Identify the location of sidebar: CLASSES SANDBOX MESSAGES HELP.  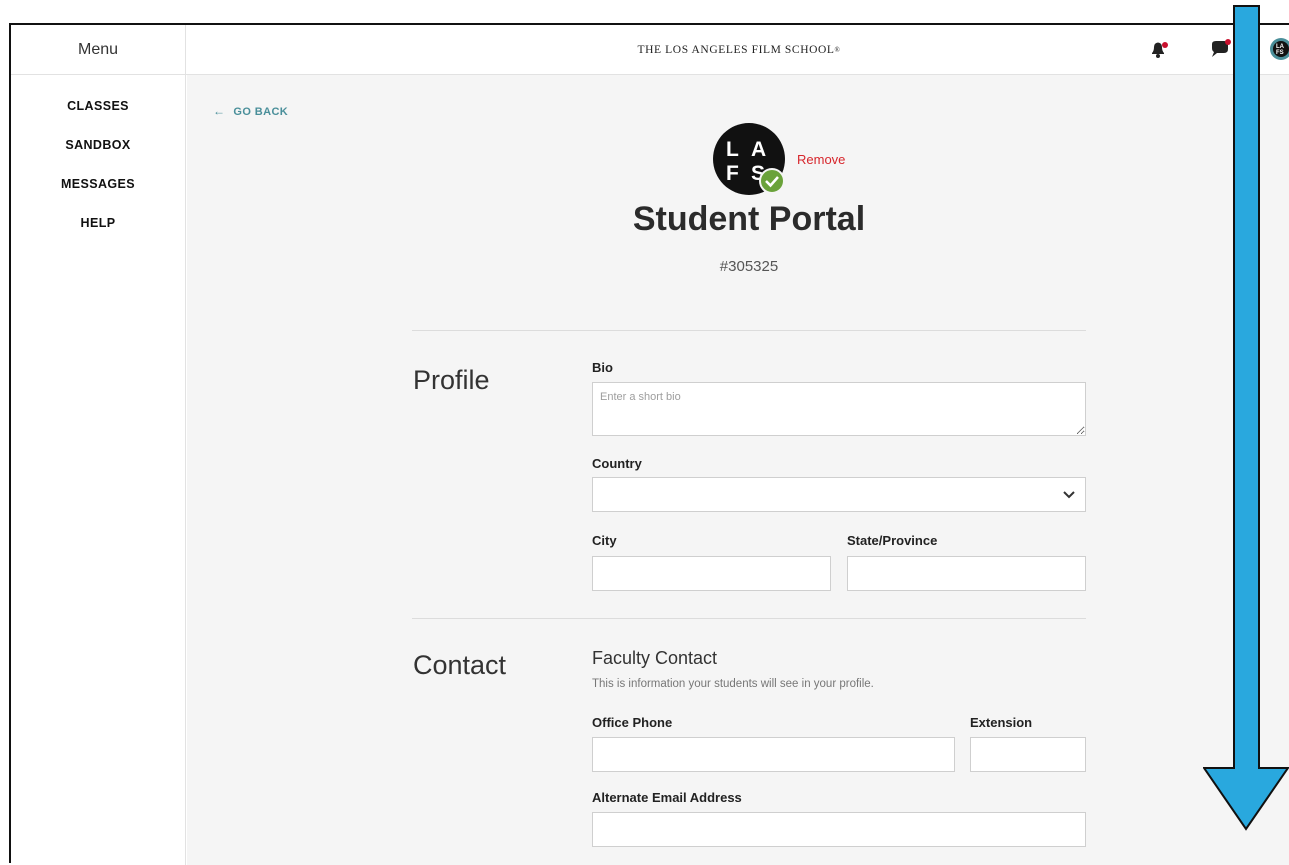
(98, 470).